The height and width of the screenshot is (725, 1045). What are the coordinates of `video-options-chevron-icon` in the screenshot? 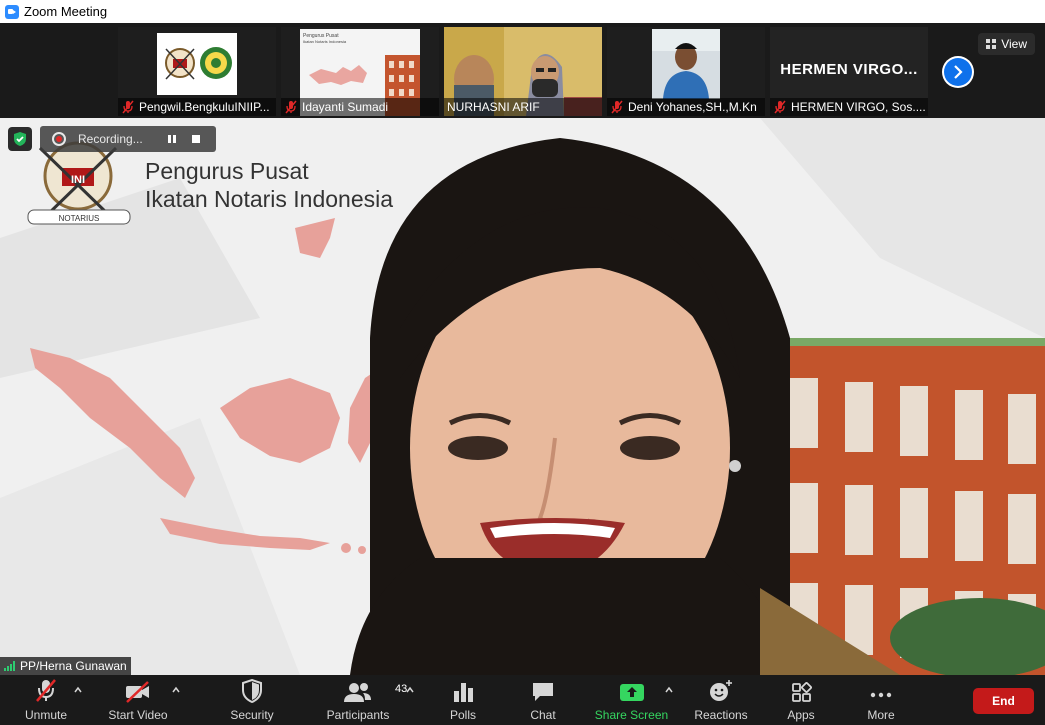 It's located at (176, 690).